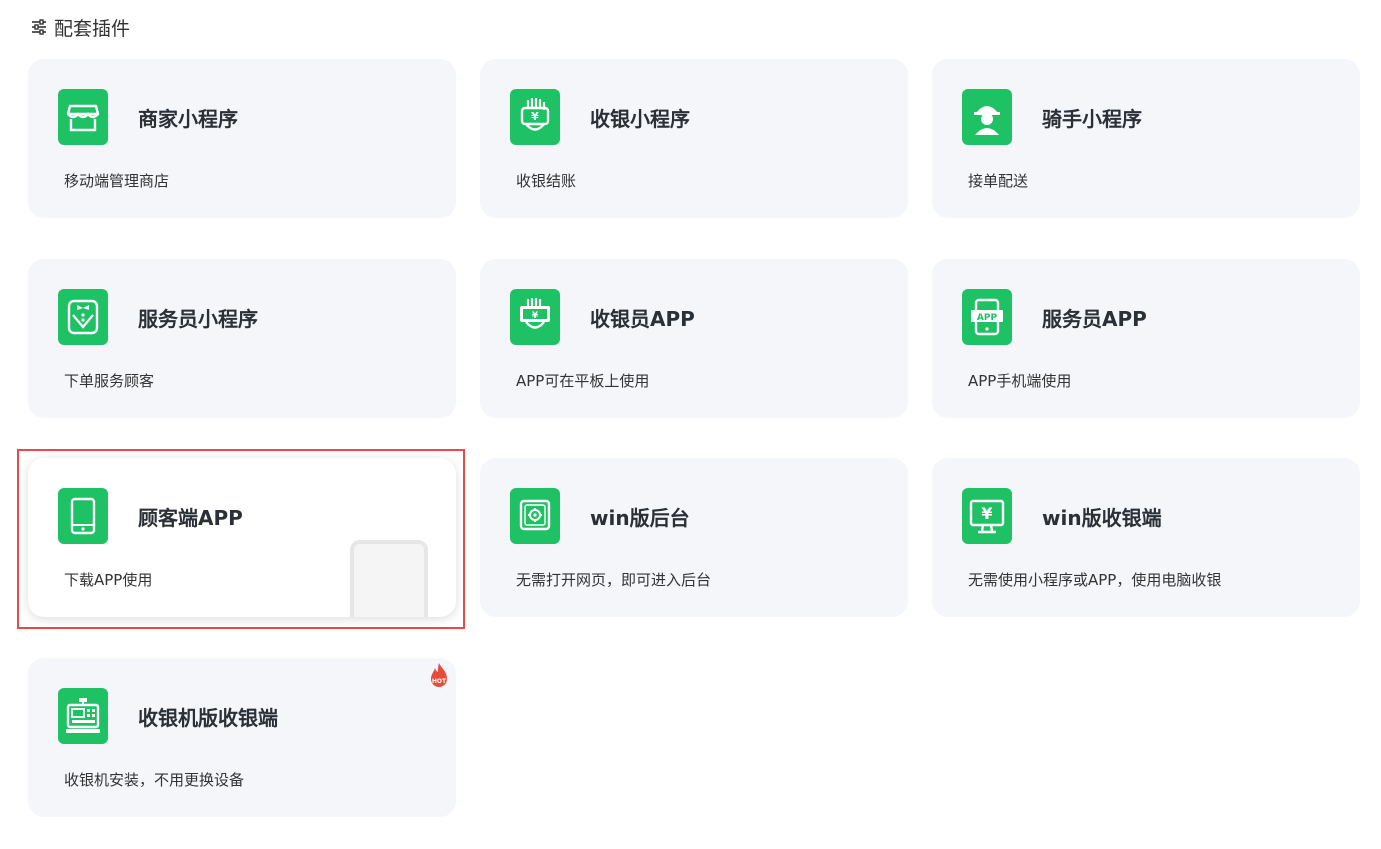  I want to click on plugin-card-cashier-miniprogram: ¥ 收银小程序 收银结账, so click(694, 138).